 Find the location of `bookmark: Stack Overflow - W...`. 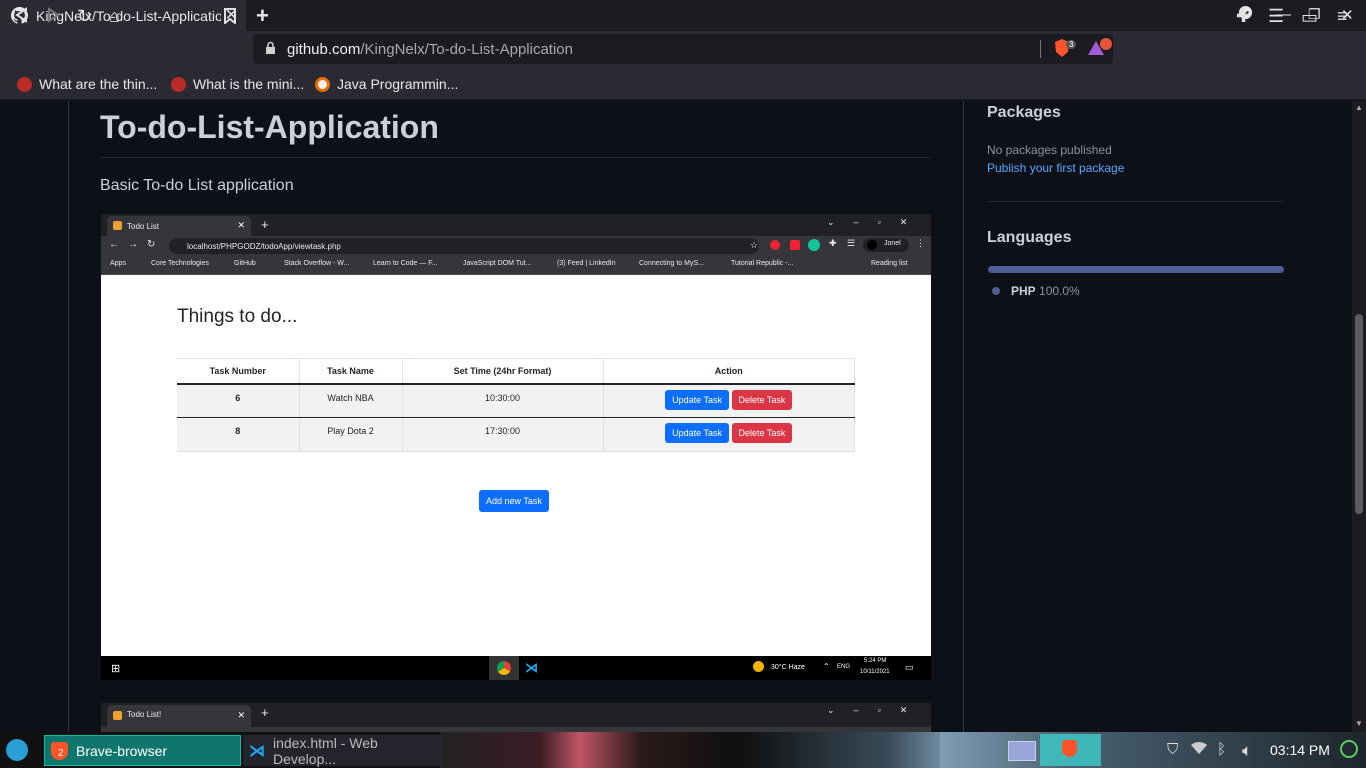

bookmark: Stack Overflow - W... is located at coordinates (317, 263).